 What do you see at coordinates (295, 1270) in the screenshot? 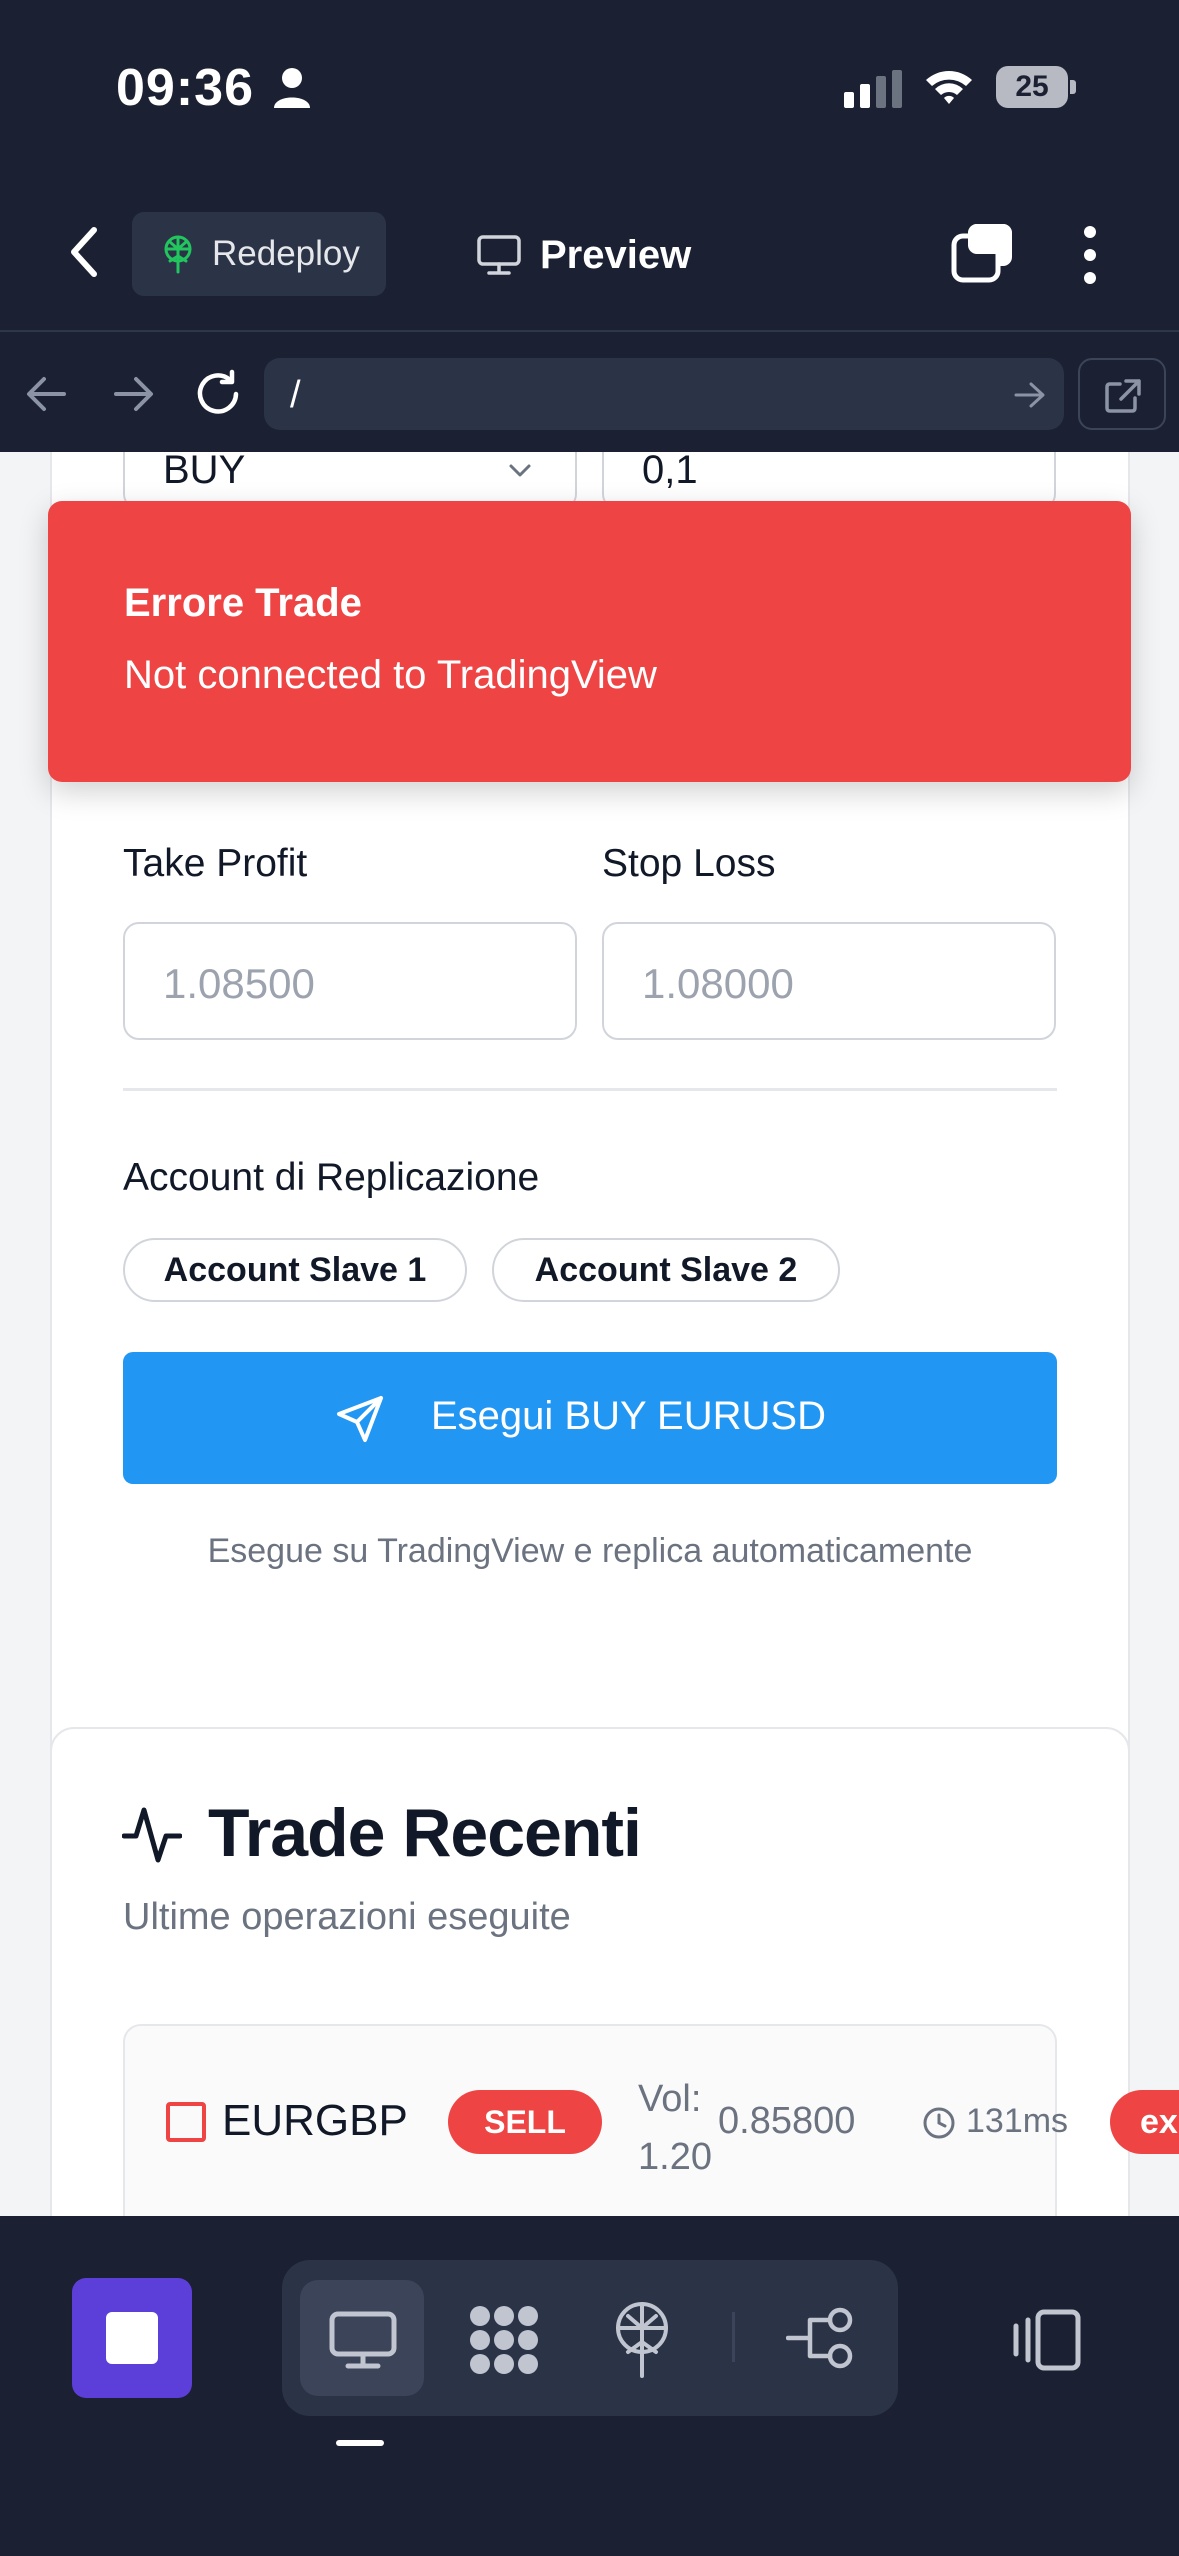
I see `account-chip-slave-1: Account Slave 1` at bounding box center [295, 1270].